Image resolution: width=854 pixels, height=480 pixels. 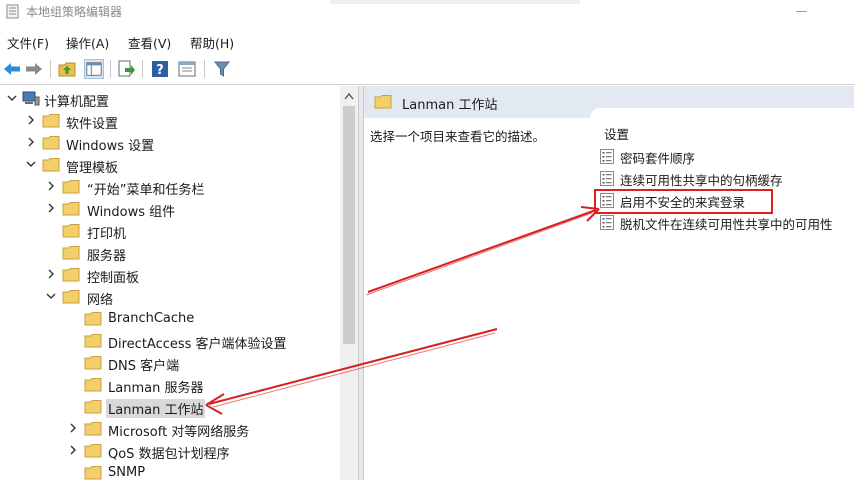 What do you see at coordinates (92, 168) in the screenshot?
I see `tree-item-label: 管理模板` at bounding box center [92, 168].